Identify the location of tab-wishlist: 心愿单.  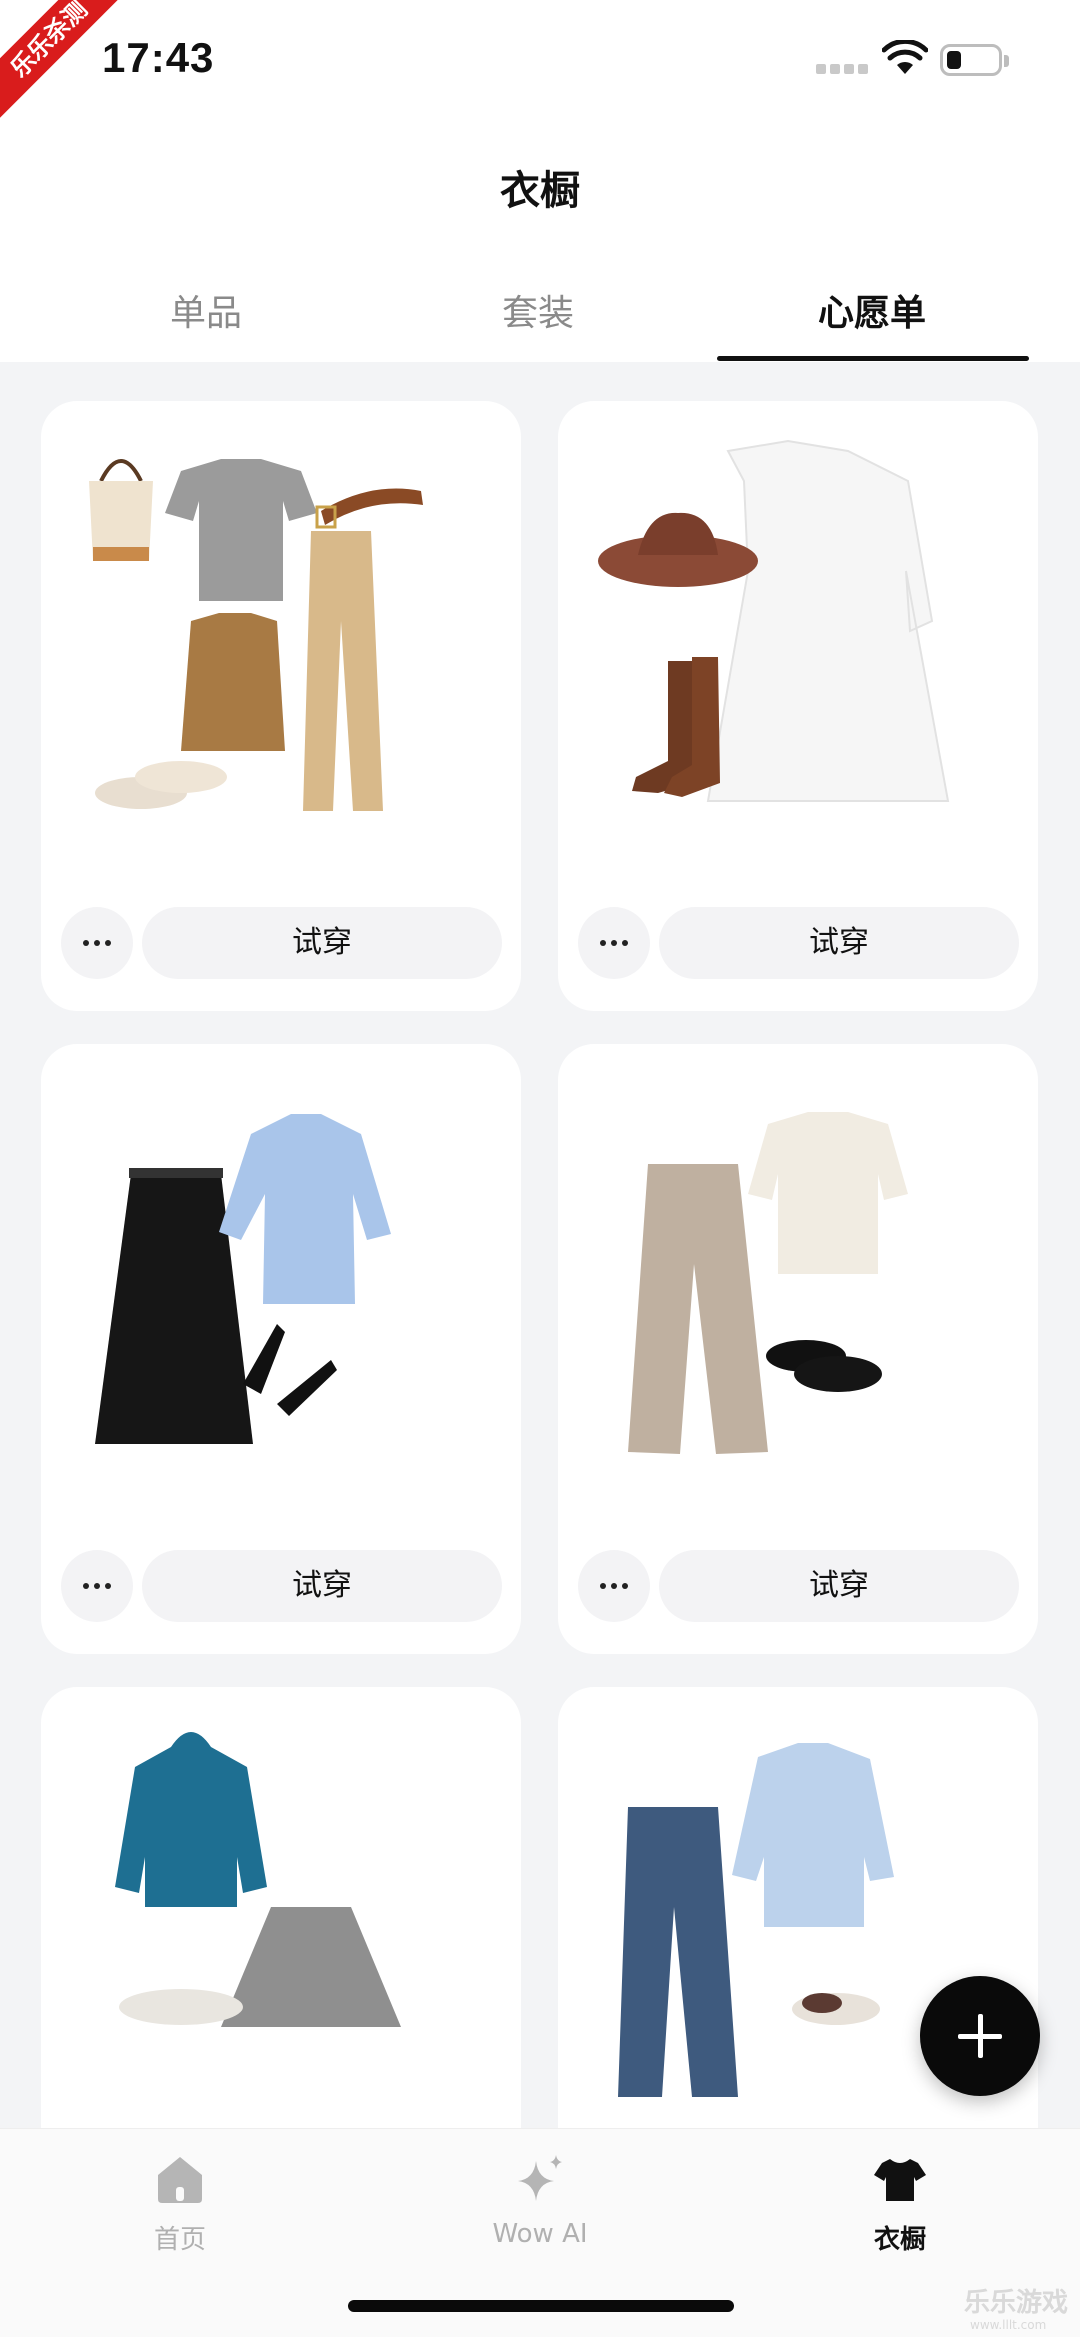
(872, 310).